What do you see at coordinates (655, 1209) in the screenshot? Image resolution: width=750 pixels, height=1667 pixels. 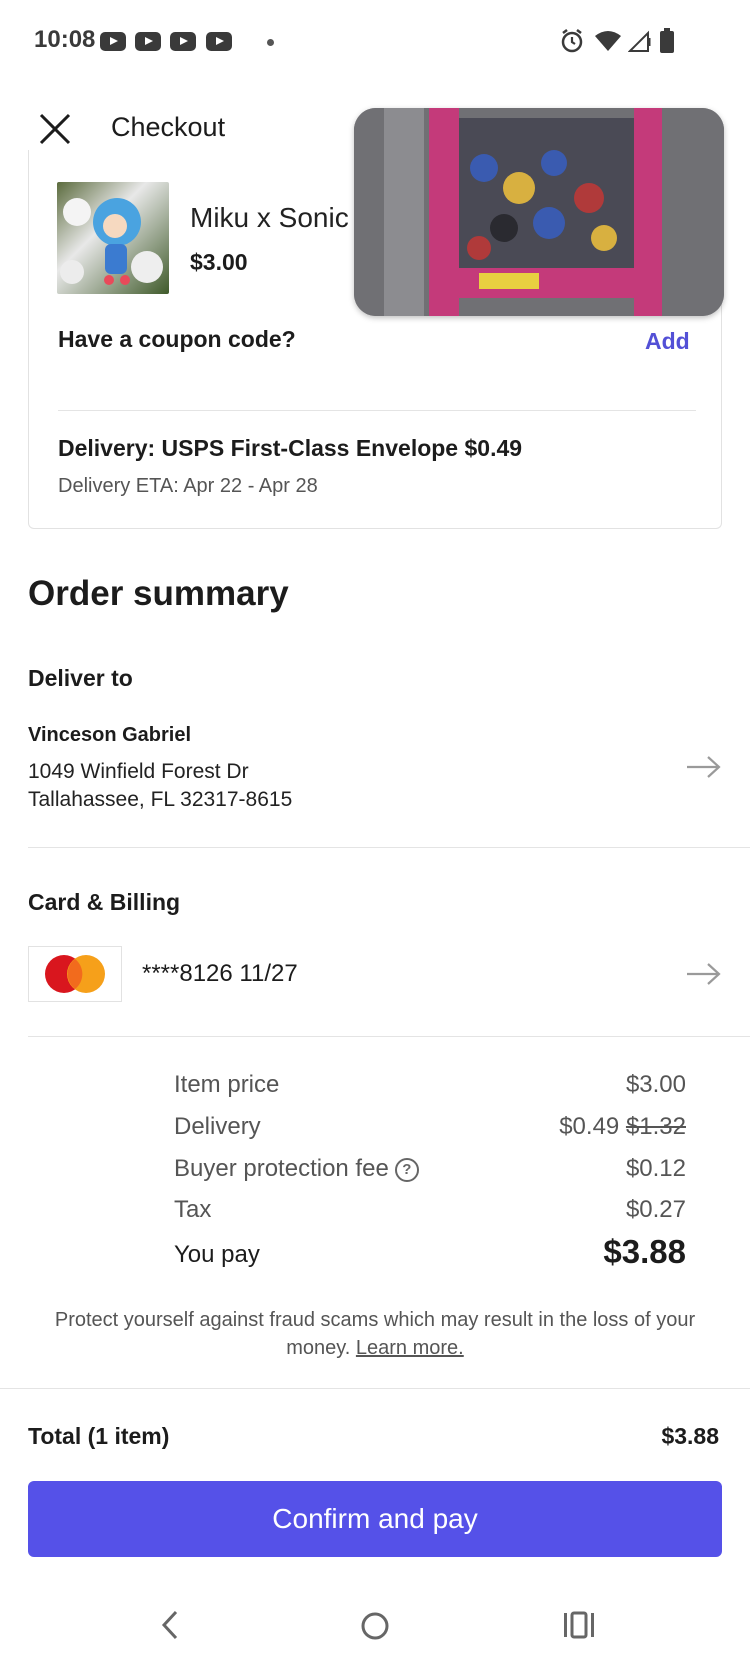 I see `tax-value: $0.27` at bounding box center [655, 1209].